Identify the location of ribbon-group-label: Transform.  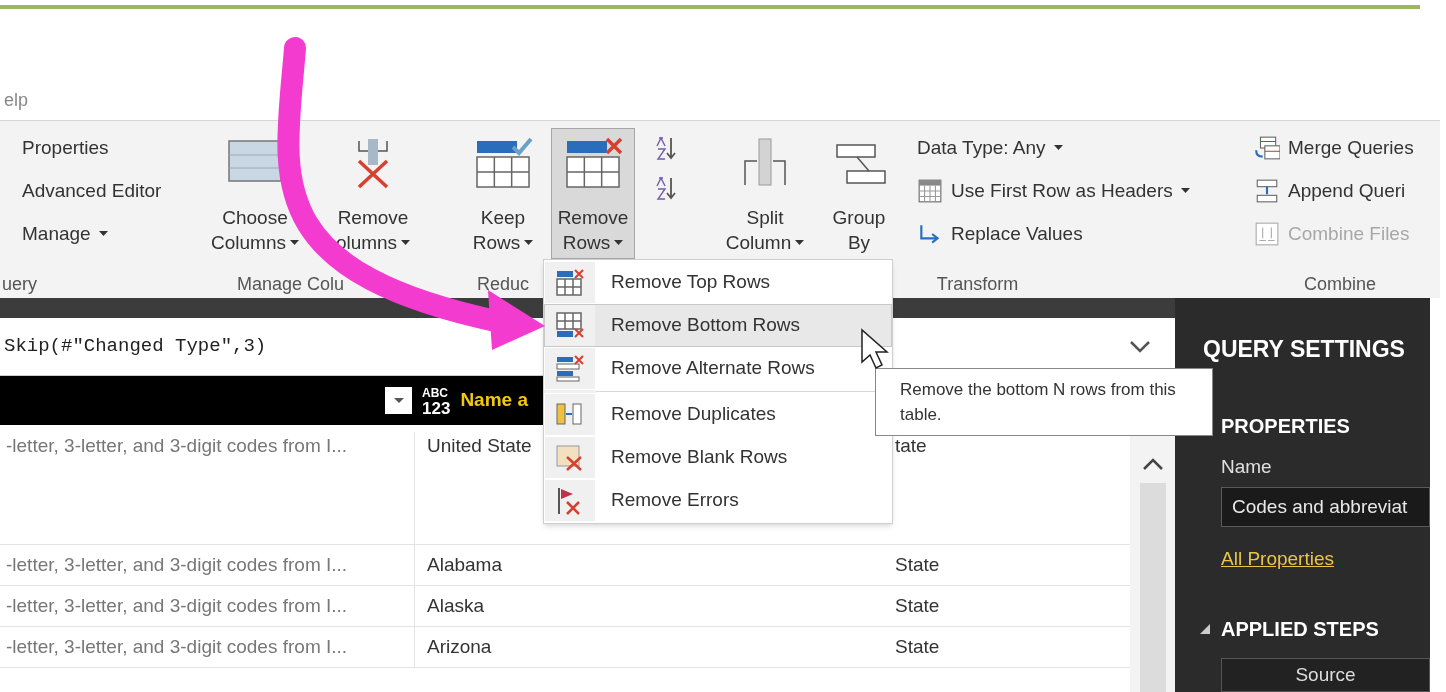
(977, 284).